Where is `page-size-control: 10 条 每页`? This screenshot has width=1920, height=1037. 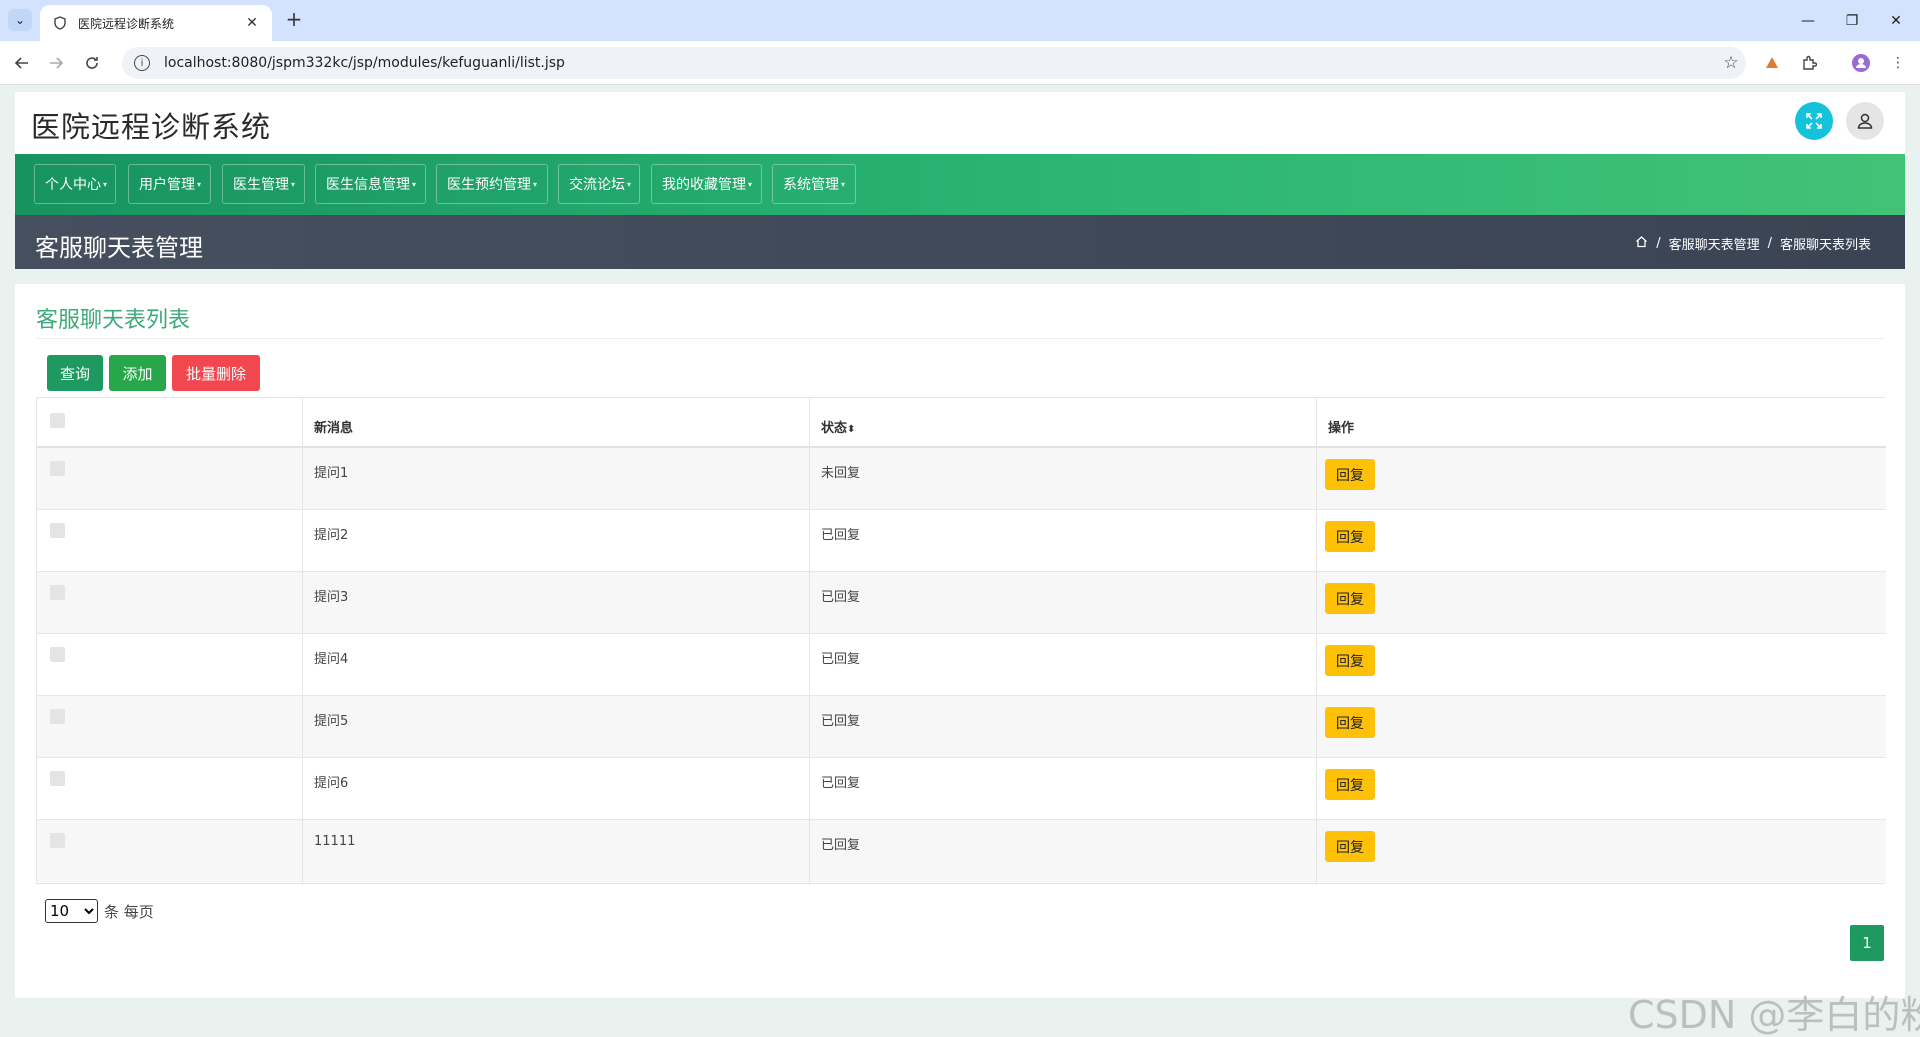 page-size-control: 10 条 每页 is located at coordinates (99, 911).